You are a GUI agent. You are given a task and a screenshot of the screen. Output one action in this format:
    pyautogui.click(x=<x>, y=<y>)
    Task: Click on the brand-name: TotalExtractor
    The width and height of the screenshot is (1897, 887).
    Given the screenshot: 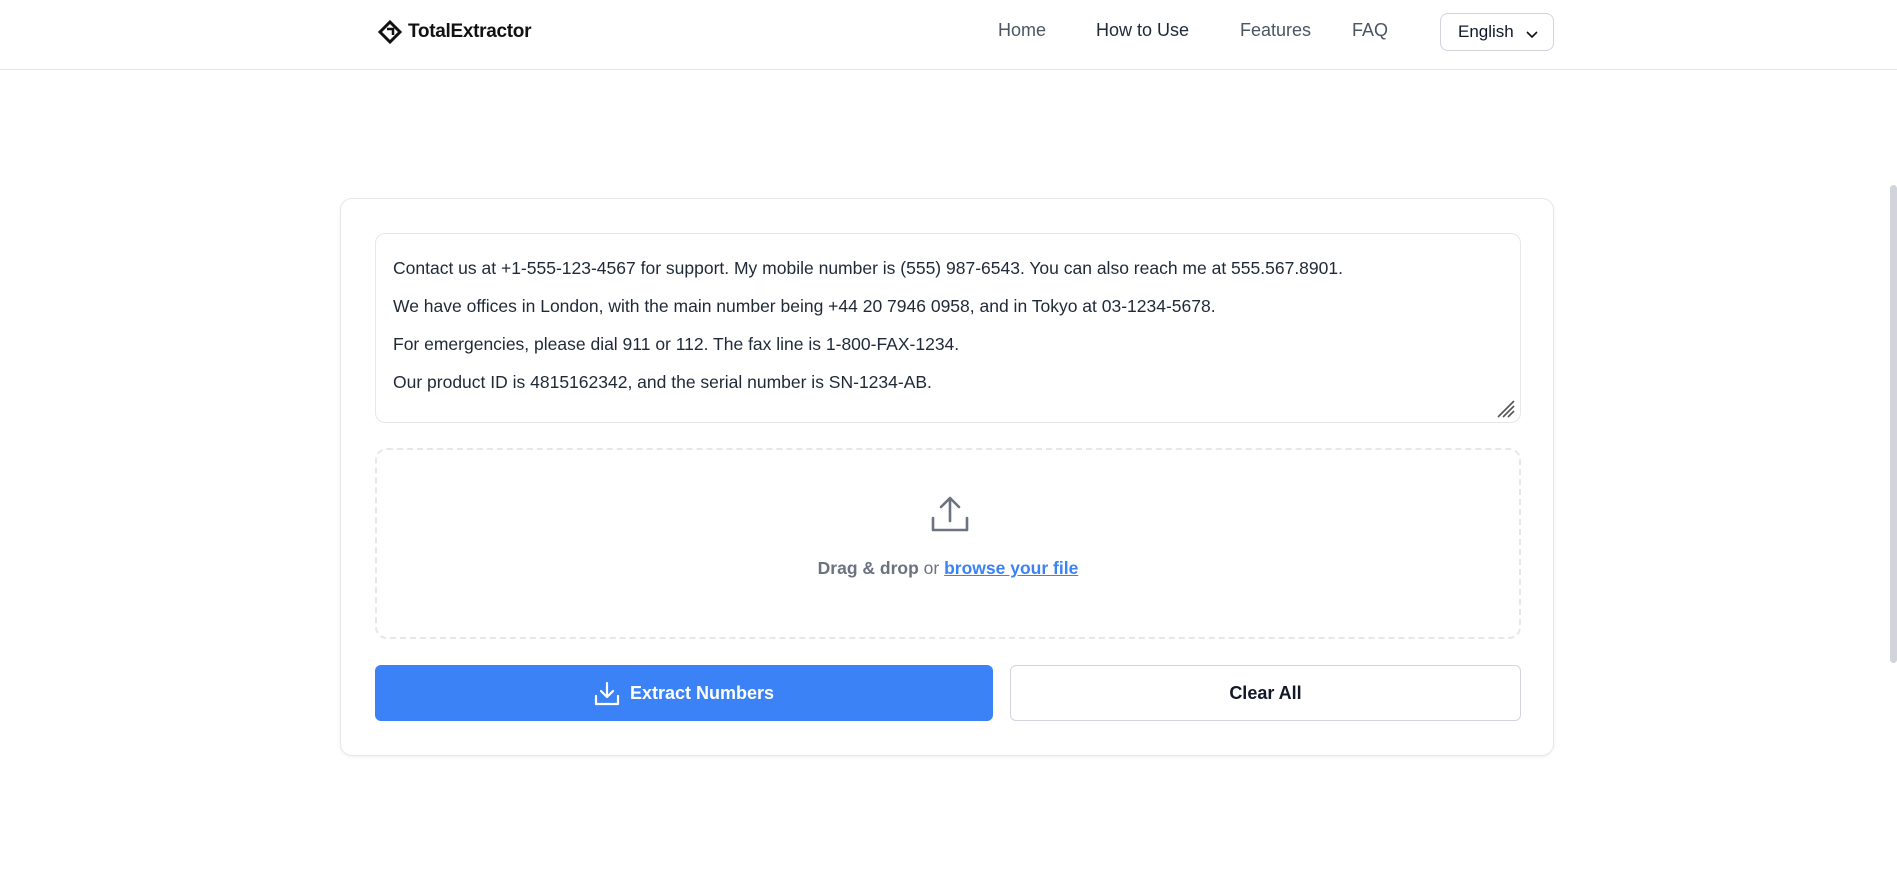 What is the action you would take?
    pyautogui.click(x=470, y=31)
    